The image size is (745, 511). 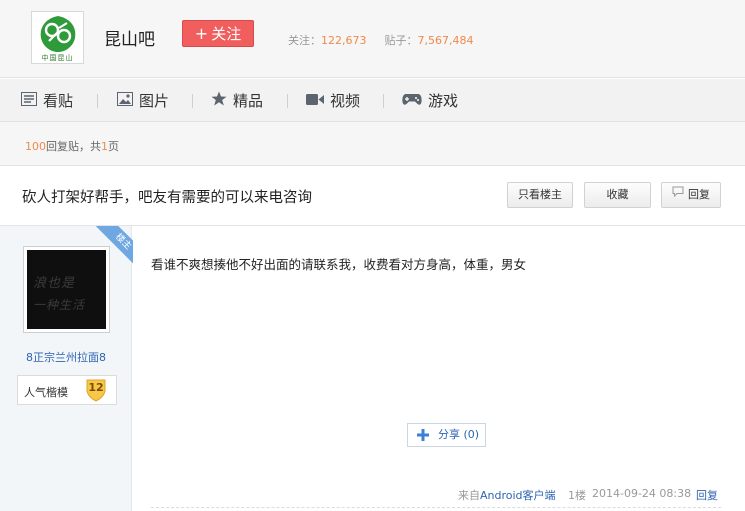 What do you see at coordinates (129, 37) in the screenshot?
I see `forum-name: 昆山吧` at bounding box center [129, 37].